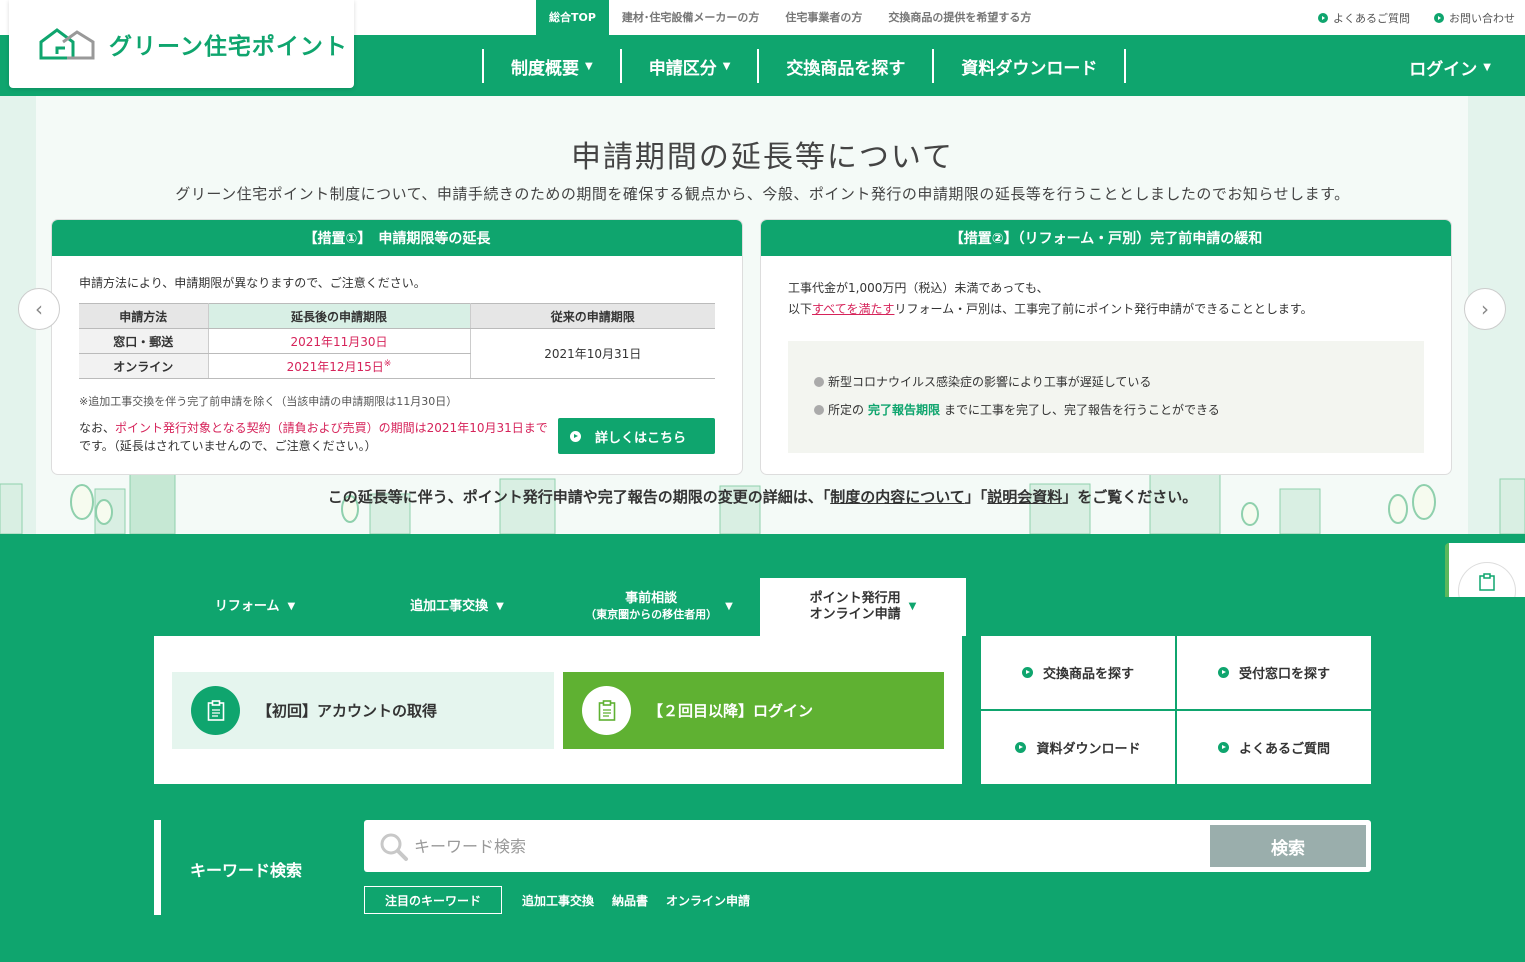 This screenshot has width=1525, height=962. Describe the element at coordinates (339, 366) in the screenshot. I see `table-cell: 2021年12月15日※` at that location.